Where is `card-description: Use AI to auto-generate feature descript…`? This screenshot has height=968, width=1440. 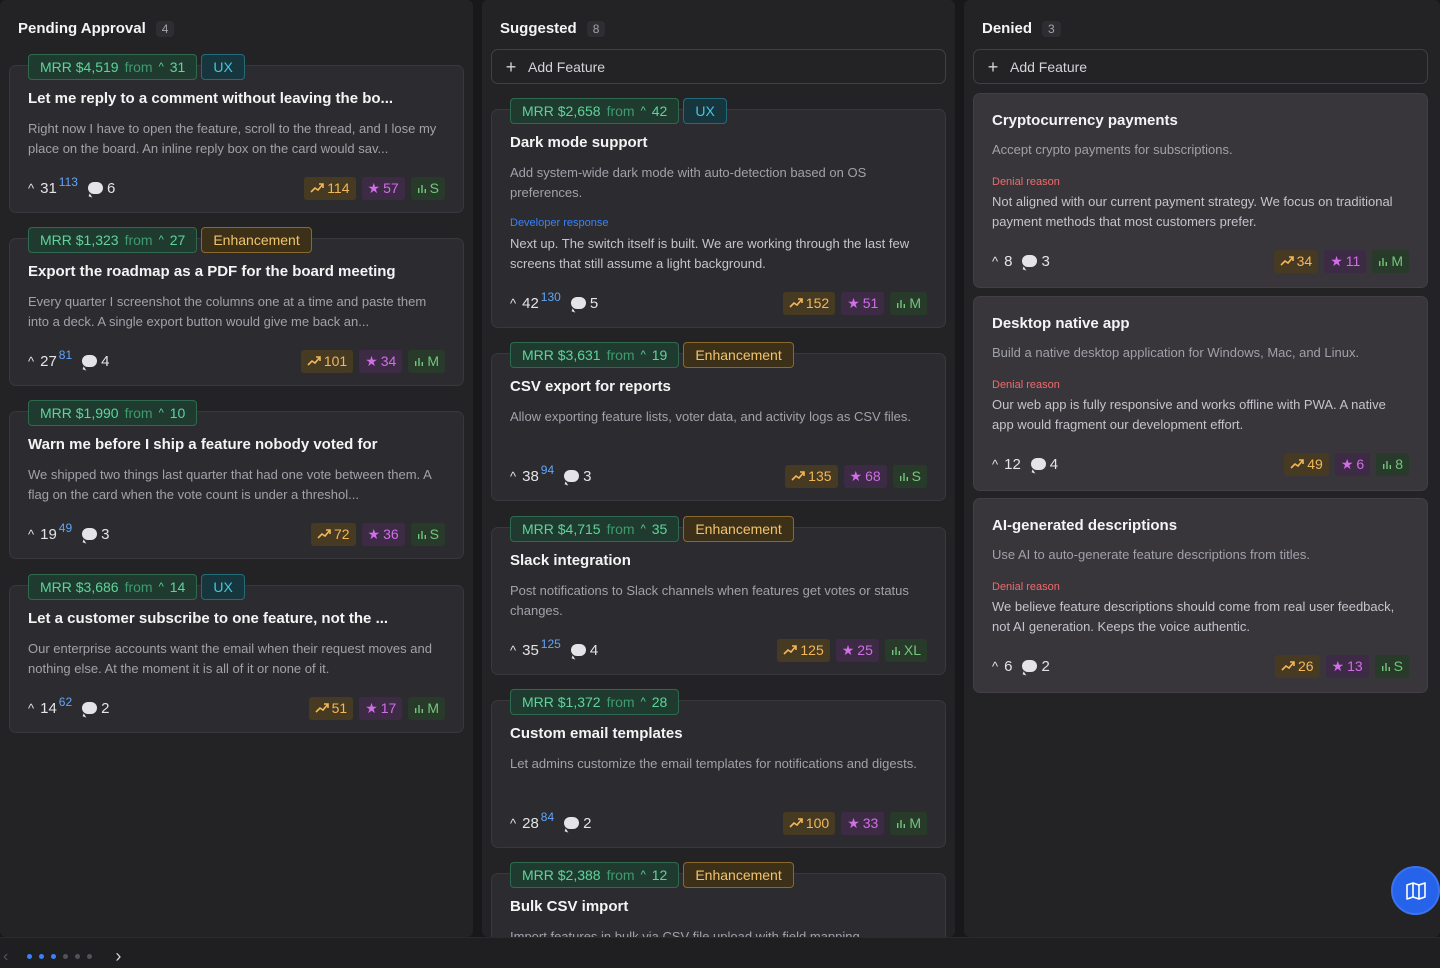
card-description: Use AI to auto-generate feature descript… is located at coordinates (1151, 554).